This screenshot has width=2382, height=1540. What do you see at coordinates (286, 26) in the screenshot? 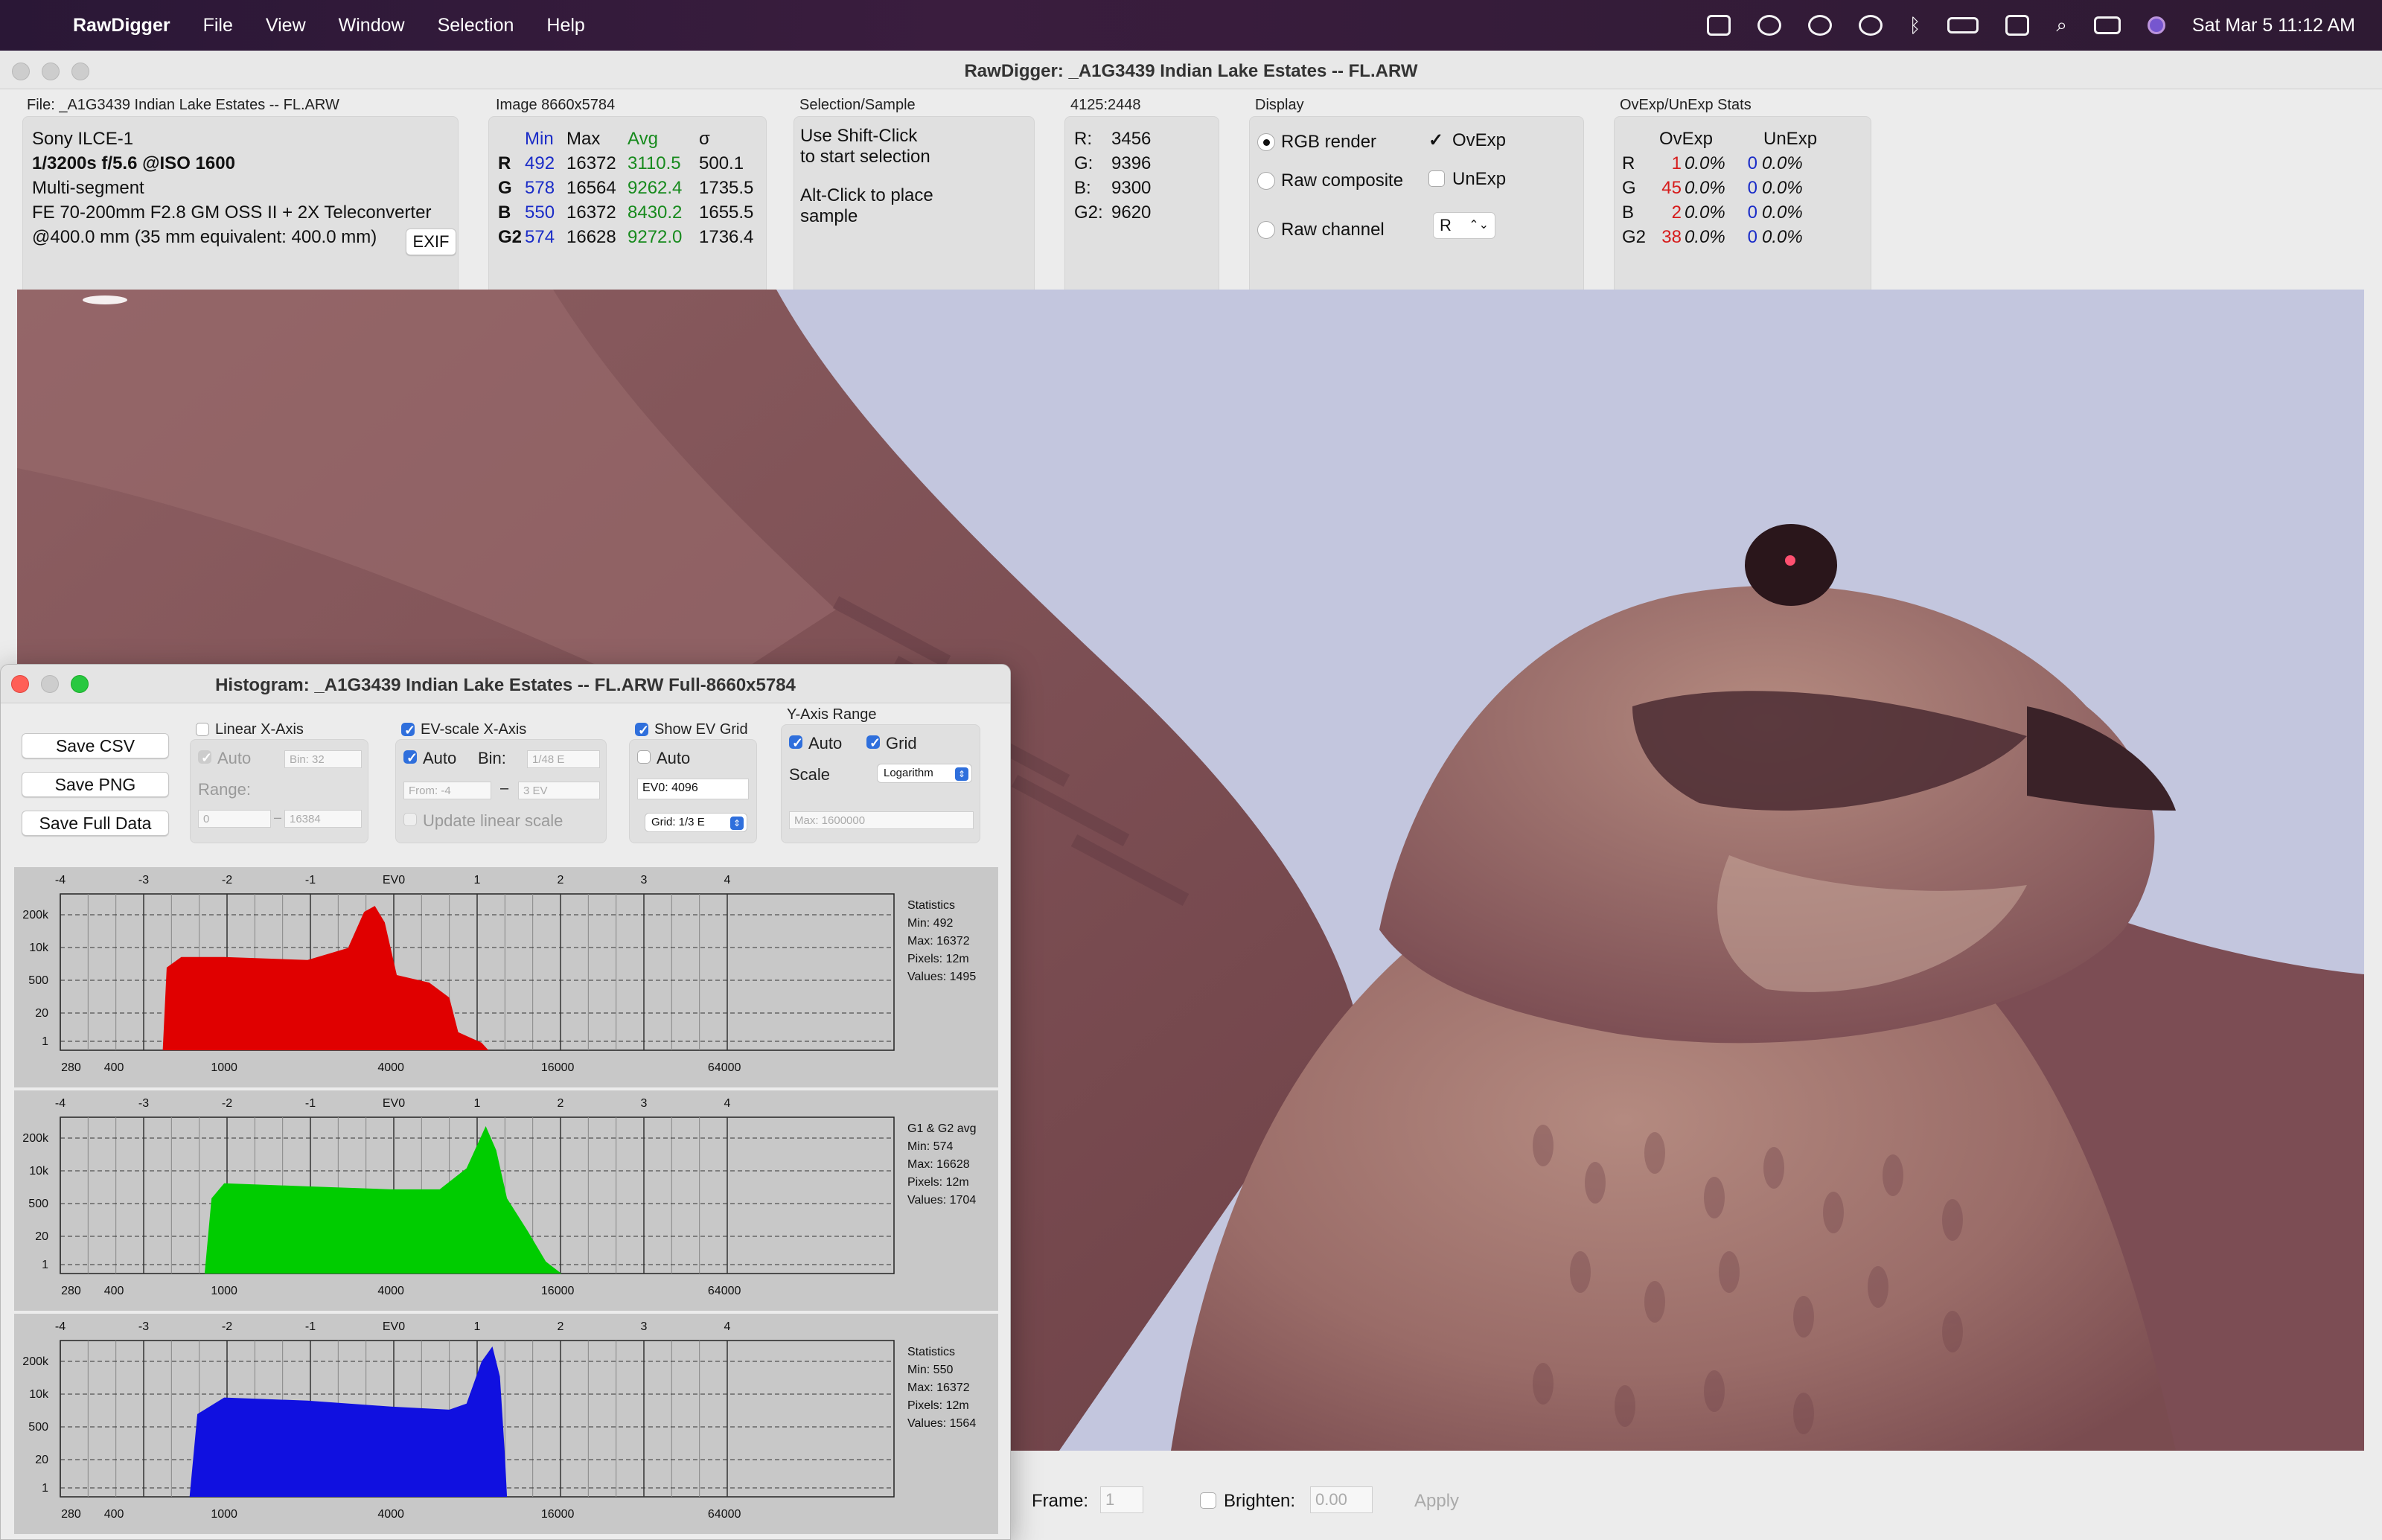
I see `menu-view: View` at bounding box center [286, 26].